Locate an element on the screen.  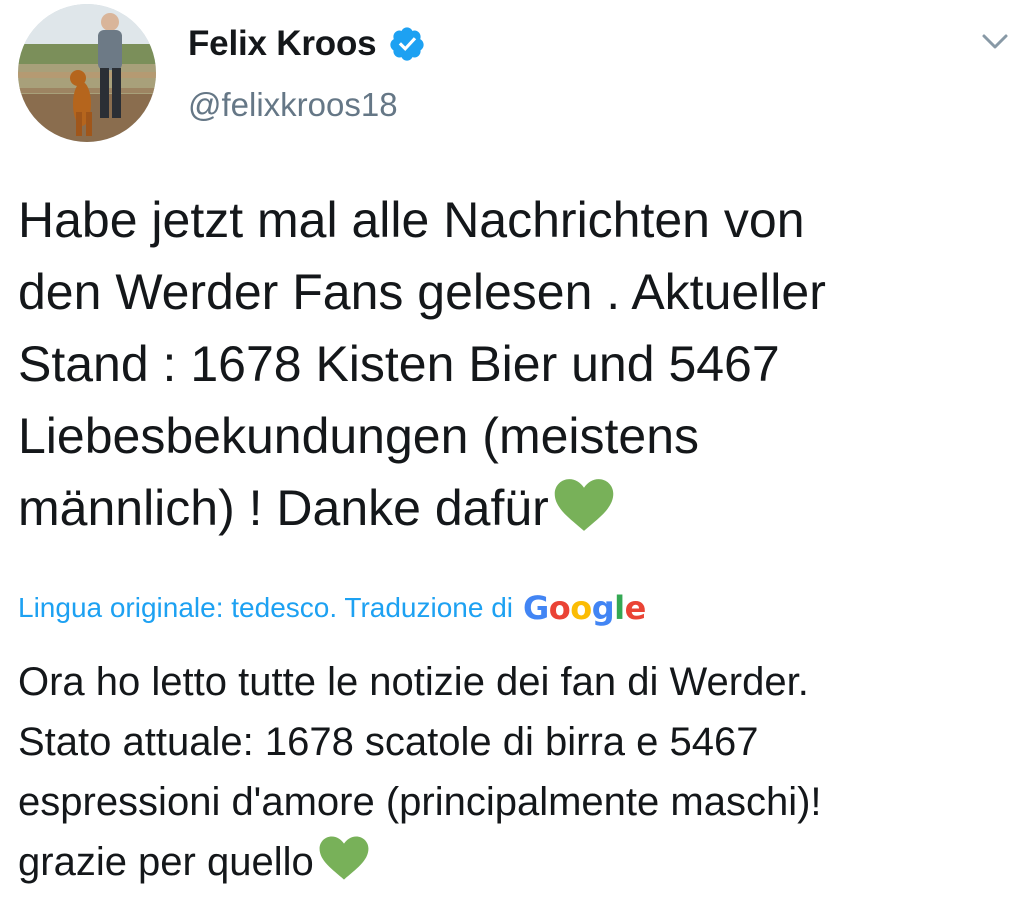
user-name-row: Felix Kroos is located at coordinates (307, 44).